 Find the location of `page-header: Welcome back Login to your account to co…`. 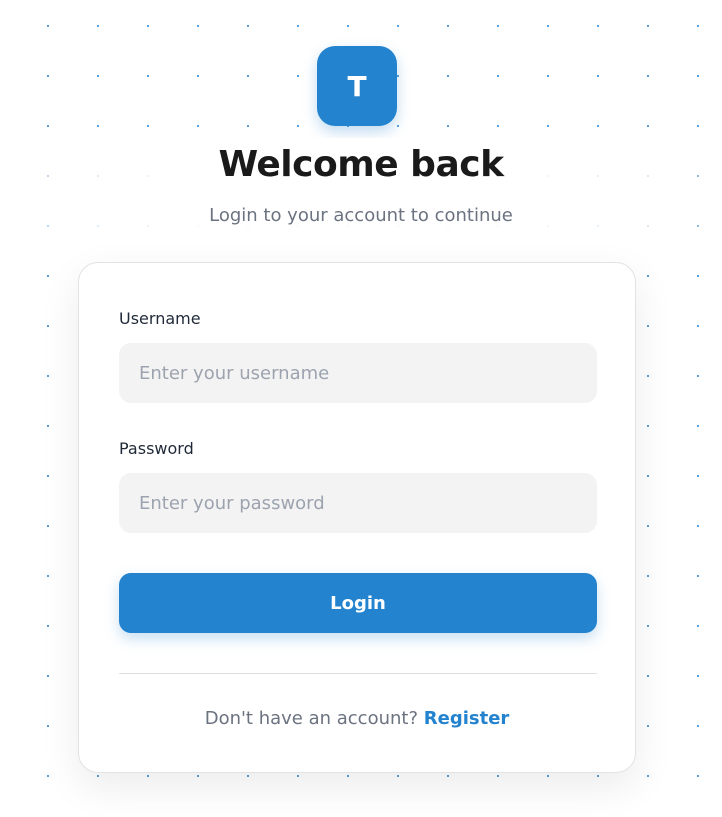

page-header: Welcome back Login to your account to co… is located at coordinates (361, 188).